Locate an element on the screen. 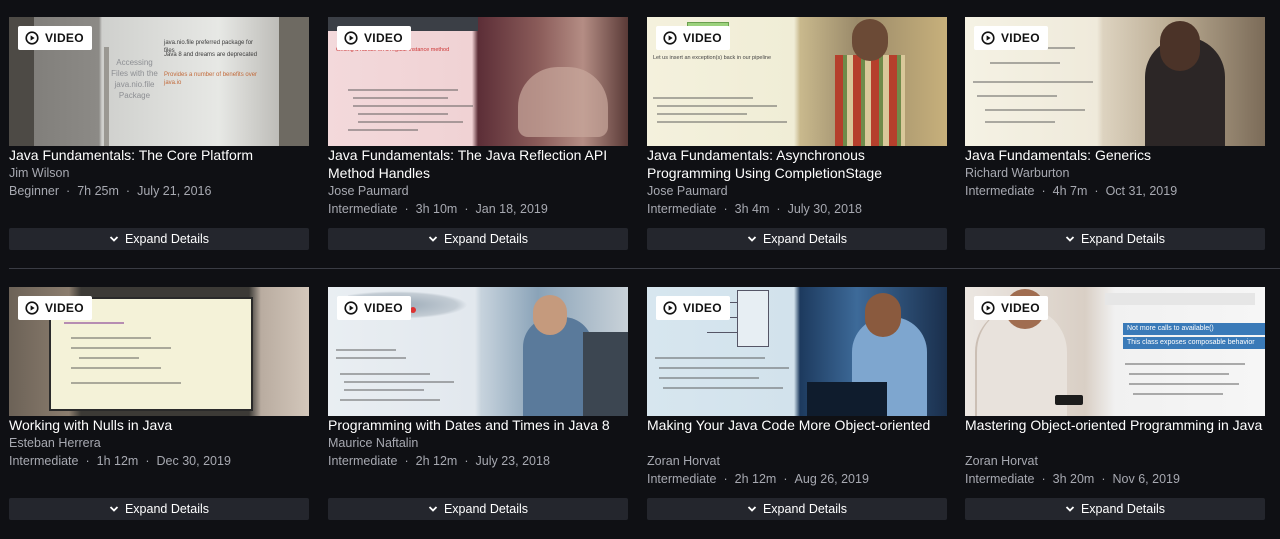 Image resolution: width=1280 pixels, height=539 pixels. course-meta: Intermediate · 1h 12m · Dec 30, 2019 is located at coordinates (159, 461).